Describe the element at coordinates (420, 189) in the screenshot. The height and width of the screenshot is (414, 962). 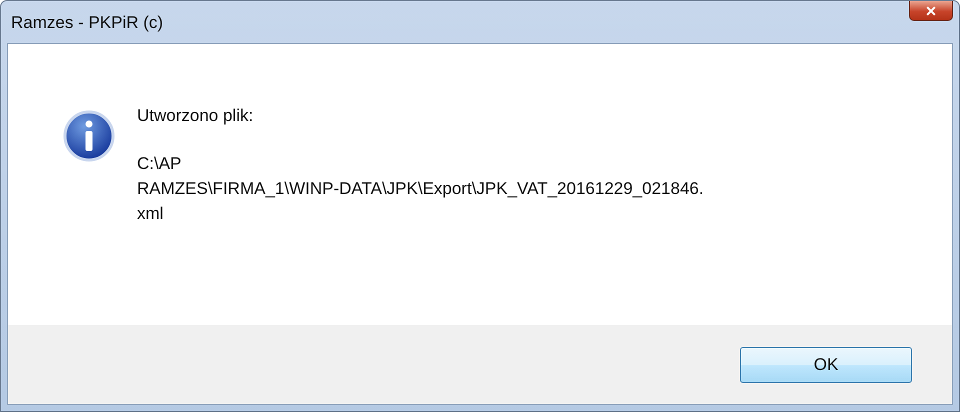
I see `file-path-text: RAMZES\FIRMA_1\WINP-DATA\JPK\Export\JPK_VAT_20161229_021846.` at that location.